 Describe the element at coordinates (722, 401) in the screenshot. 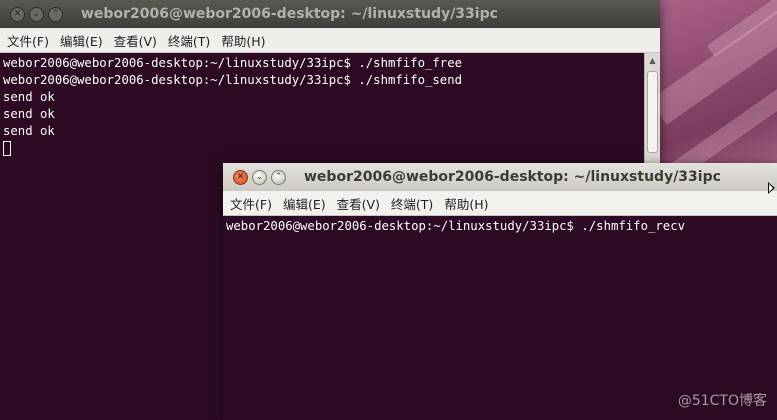

I see `watermark: @51CTO博客` at that location.